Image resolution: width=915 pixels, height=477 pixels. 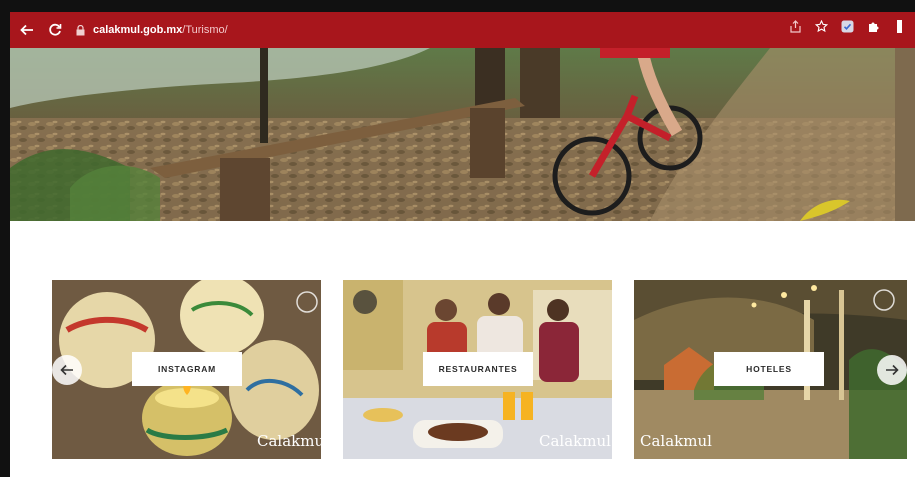 I want to click on puzzle-icon, so click(x=873, y=26).